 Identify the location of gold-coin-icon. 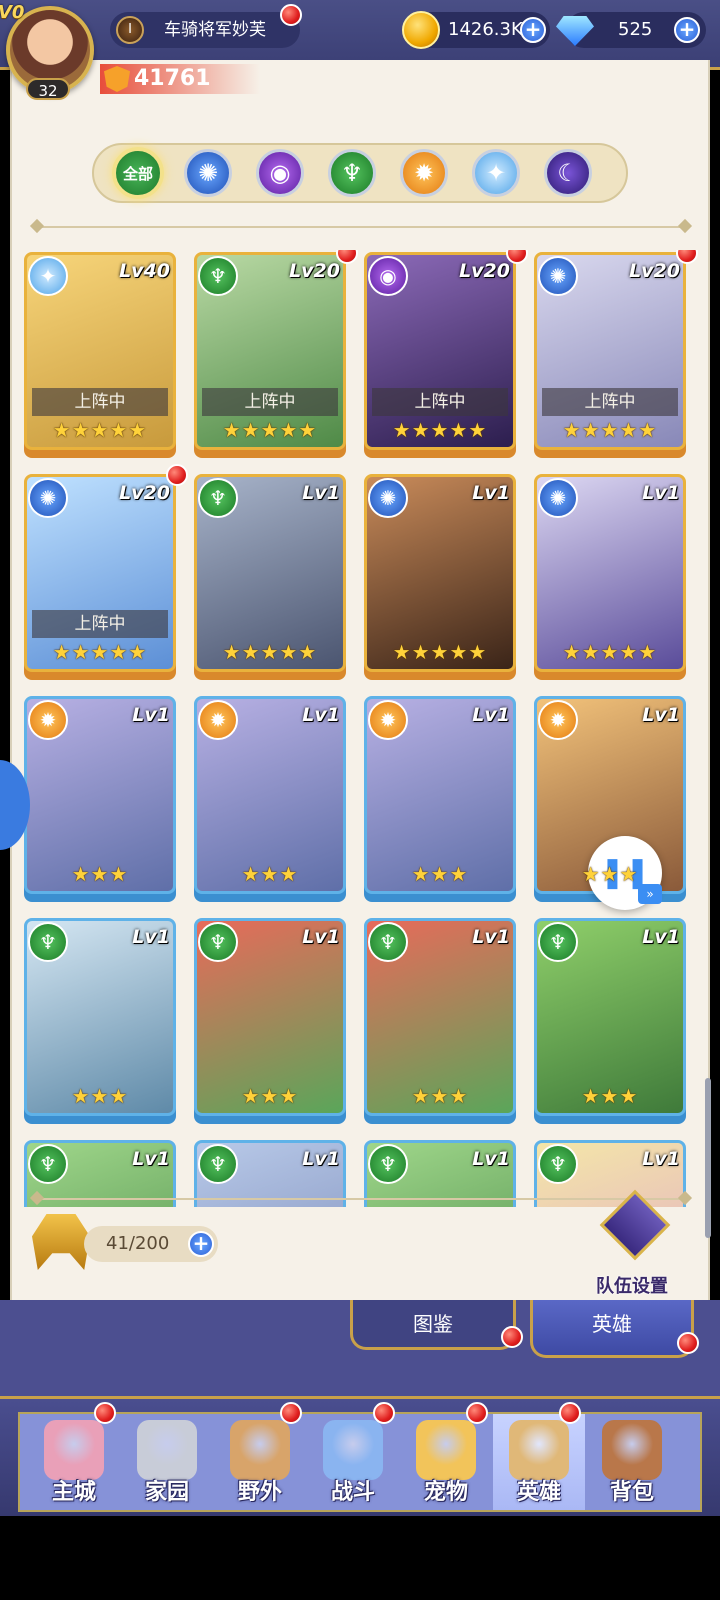
(421, 30).